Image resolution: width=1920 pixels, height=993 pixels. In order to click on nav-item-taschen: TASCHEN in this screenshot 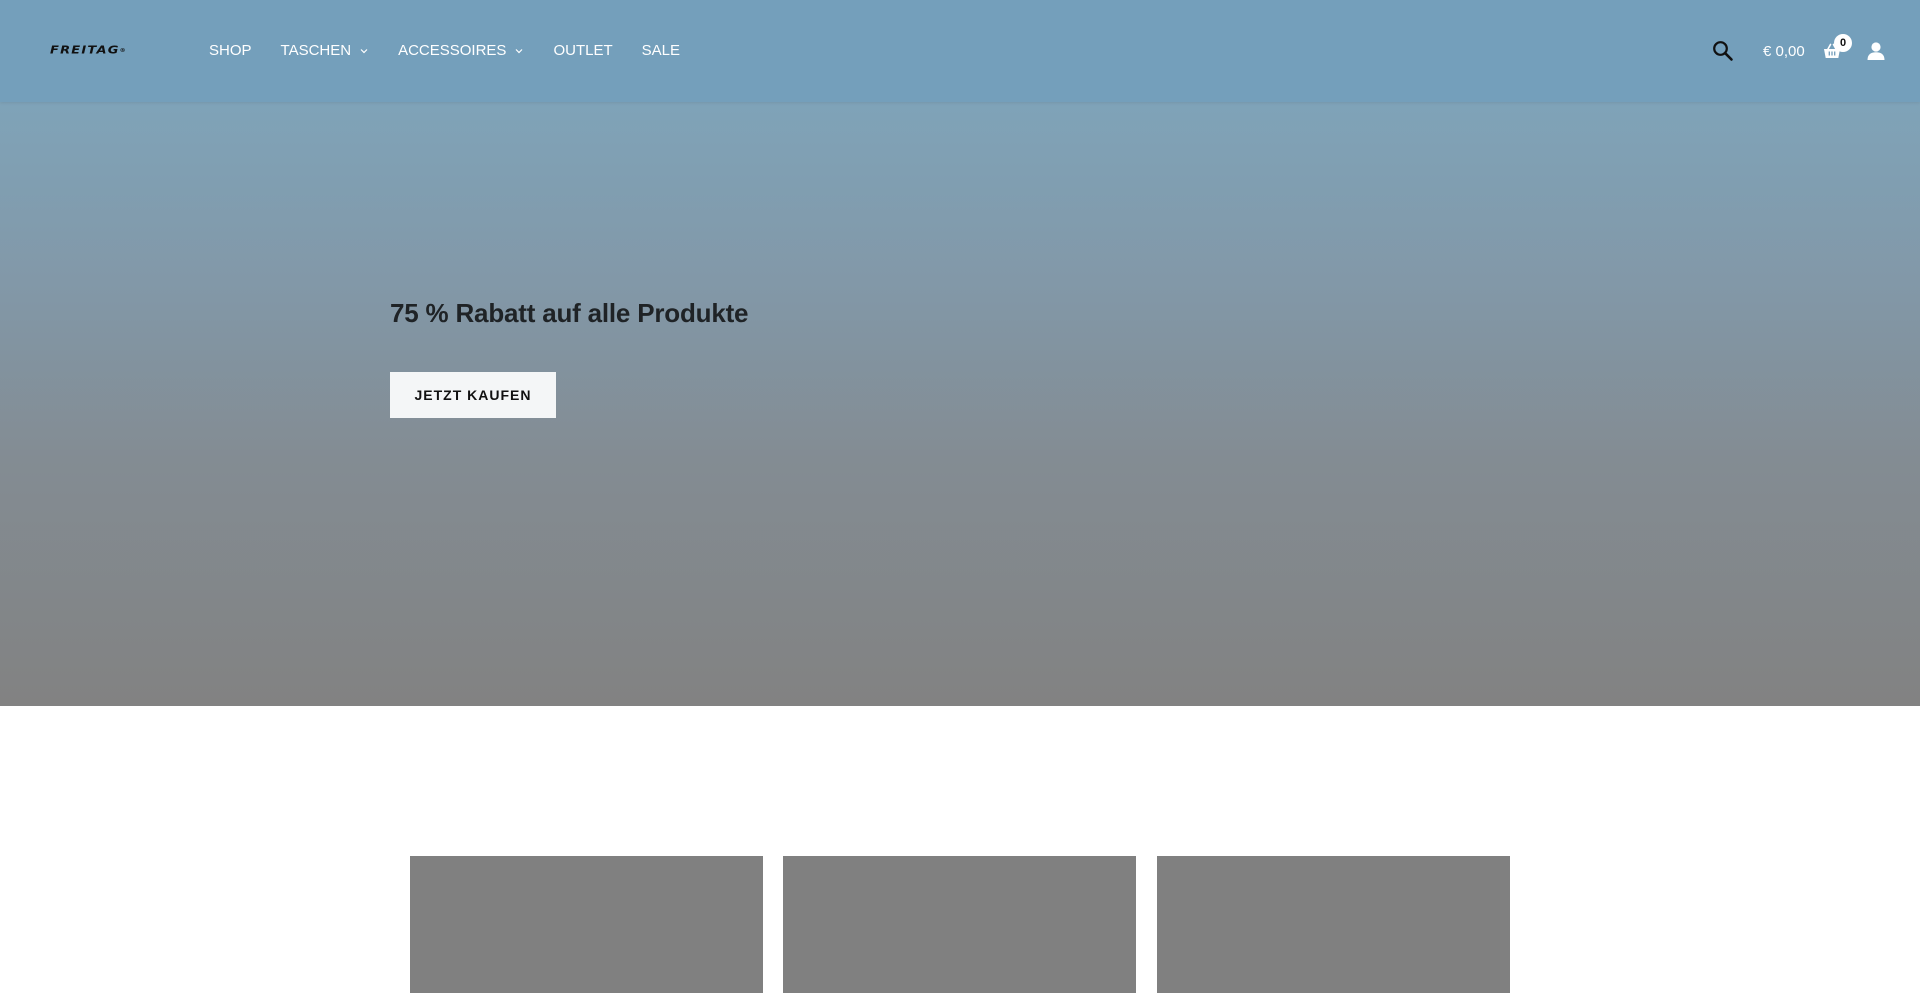, I will do `click(325, 51)`.